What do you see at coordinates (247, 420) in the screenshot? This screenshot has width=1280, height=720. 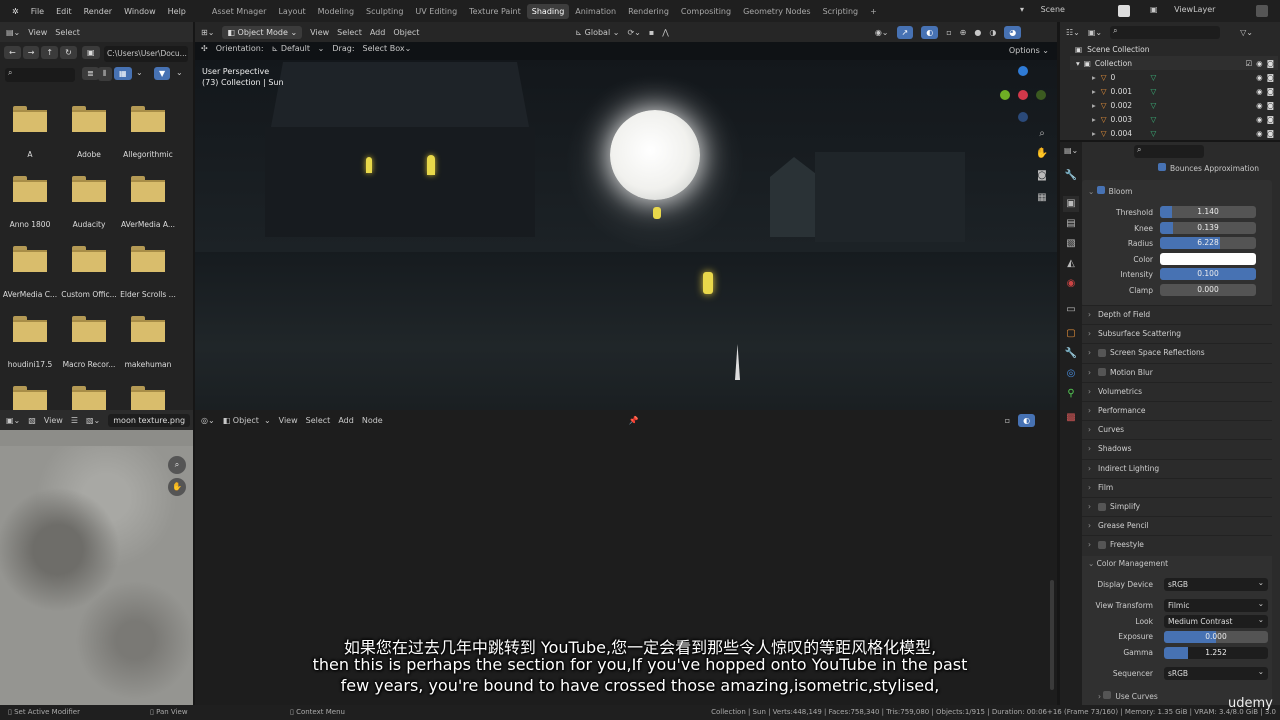 I see `shader-type-dropdown: ◧ Object ⌄` at bounding box center [247, 420].